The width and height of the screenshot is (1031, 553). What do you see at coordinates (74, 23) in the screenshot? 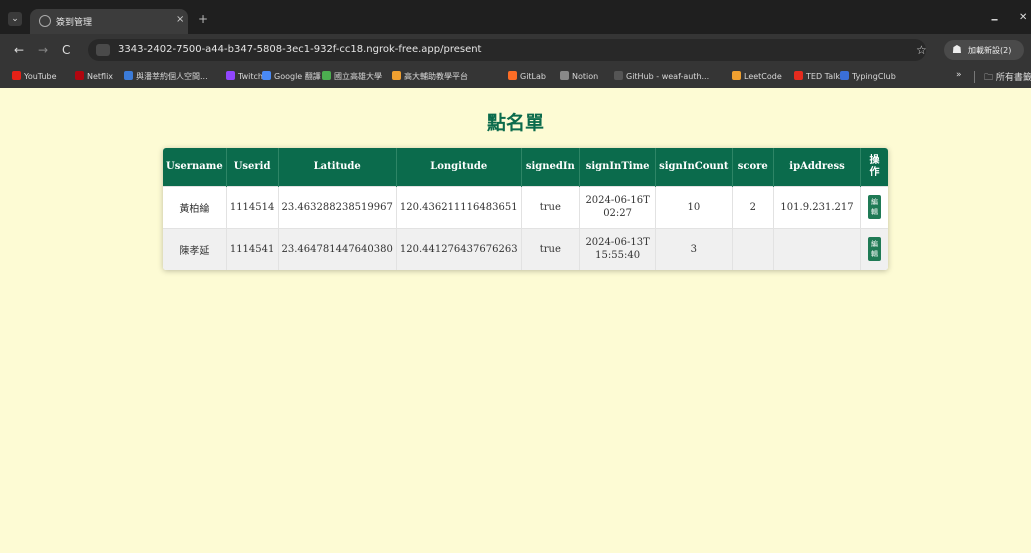
I see `tab-title: 簽到管理` at bounding box center [74, 23].